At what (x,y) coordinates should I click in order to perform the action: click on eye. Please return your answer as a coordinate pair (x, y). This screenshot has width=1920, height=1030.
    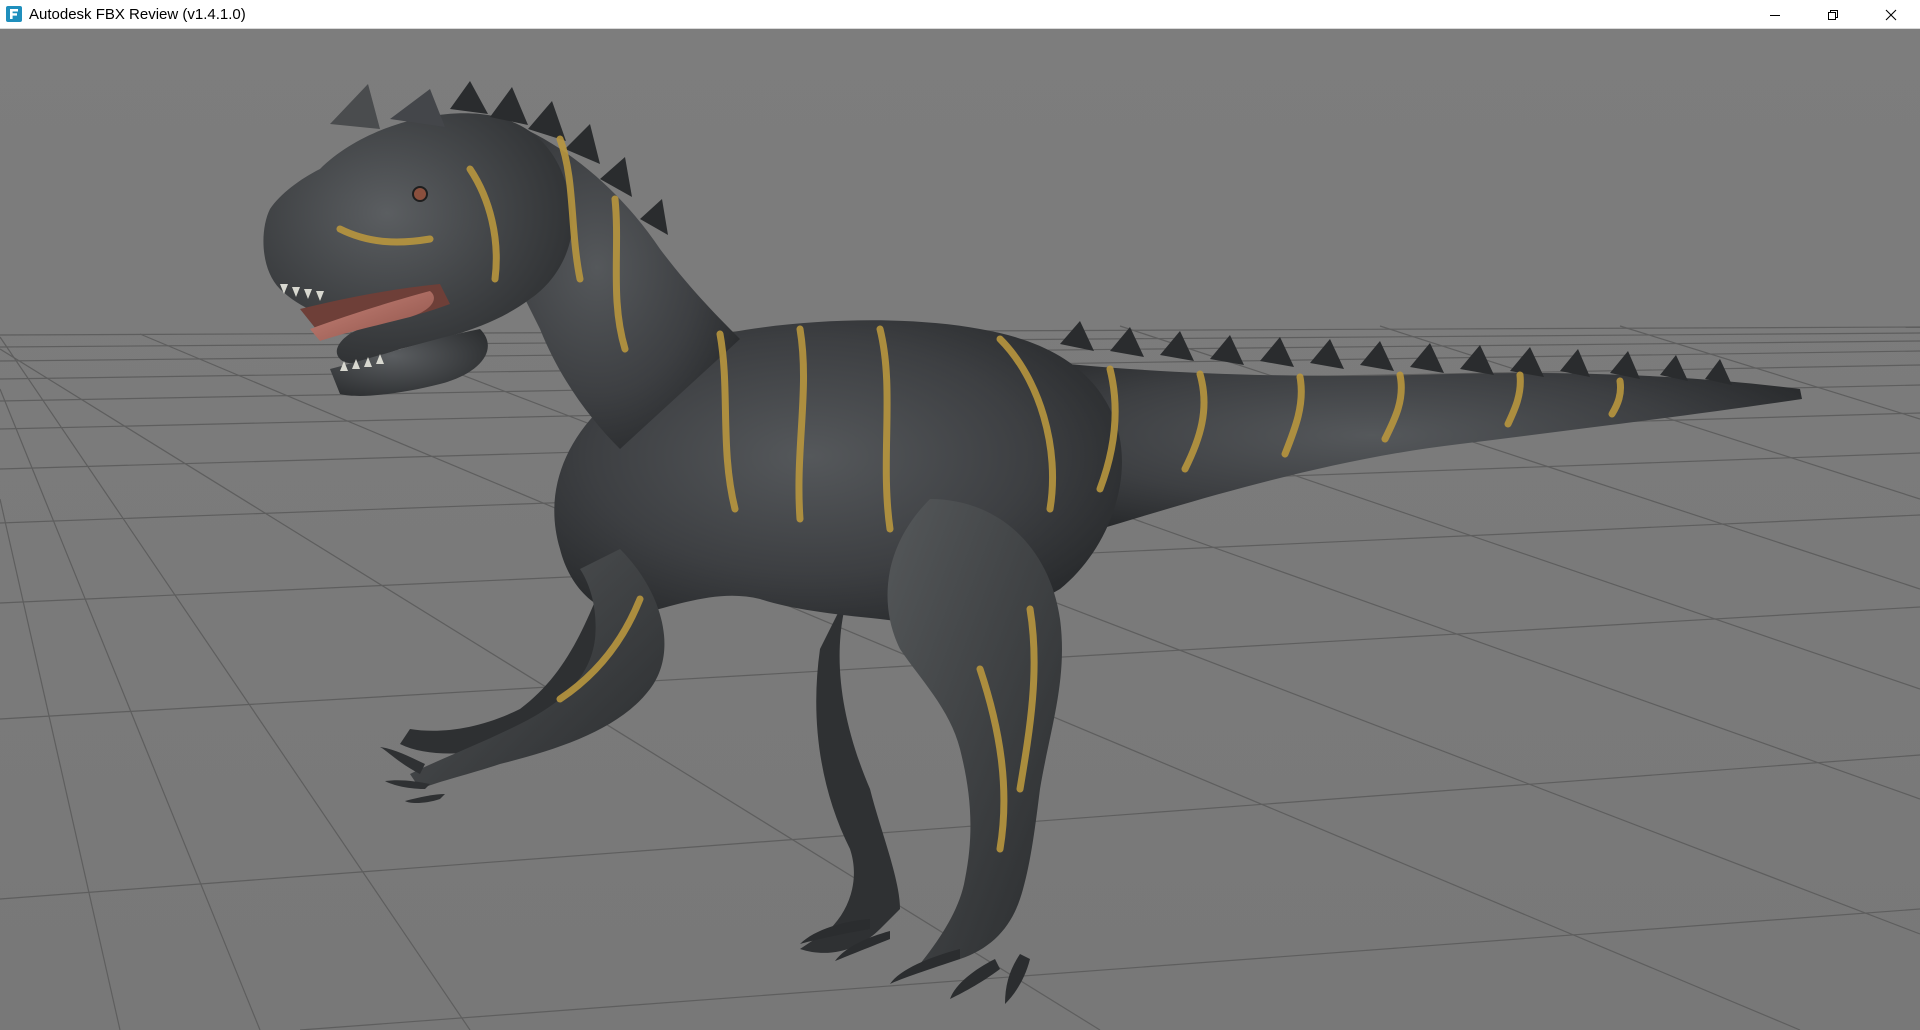
    Looking at the image, I should click on (420, 194).